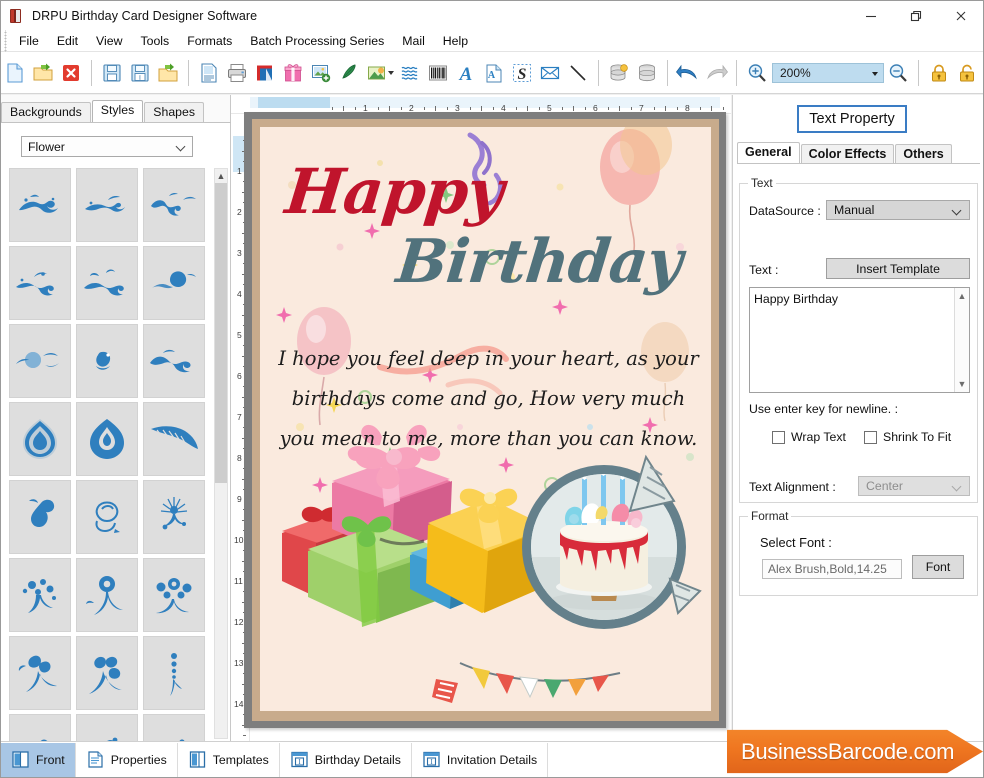 This screenshot has width=984, height=778. What do you see at coordinates (578, 73) in the screenshot?
I see `line-icon` at bounding box center [578, 73].